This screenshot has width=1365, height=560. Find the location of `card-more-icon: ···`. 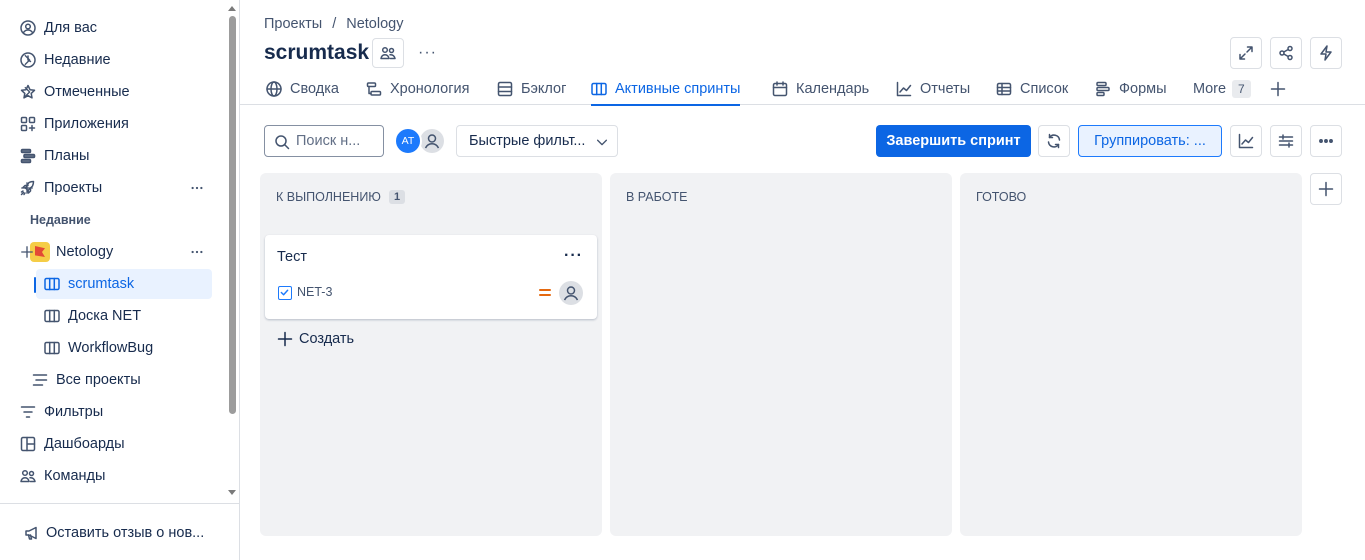

card-more-icon: ··· is located at coordinates (573, 256).